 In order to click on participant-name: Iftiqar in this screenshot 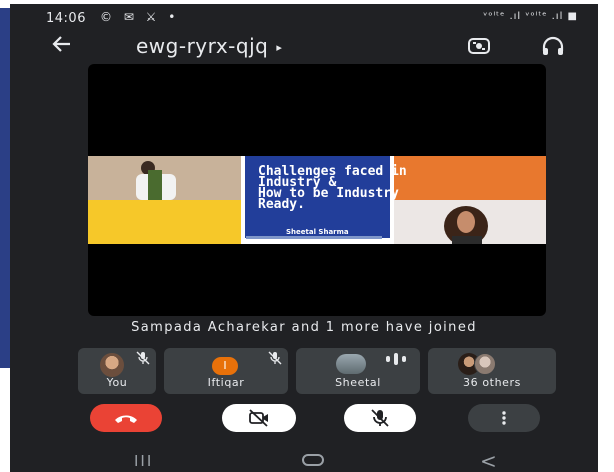, I will do `click(226, 382)`.